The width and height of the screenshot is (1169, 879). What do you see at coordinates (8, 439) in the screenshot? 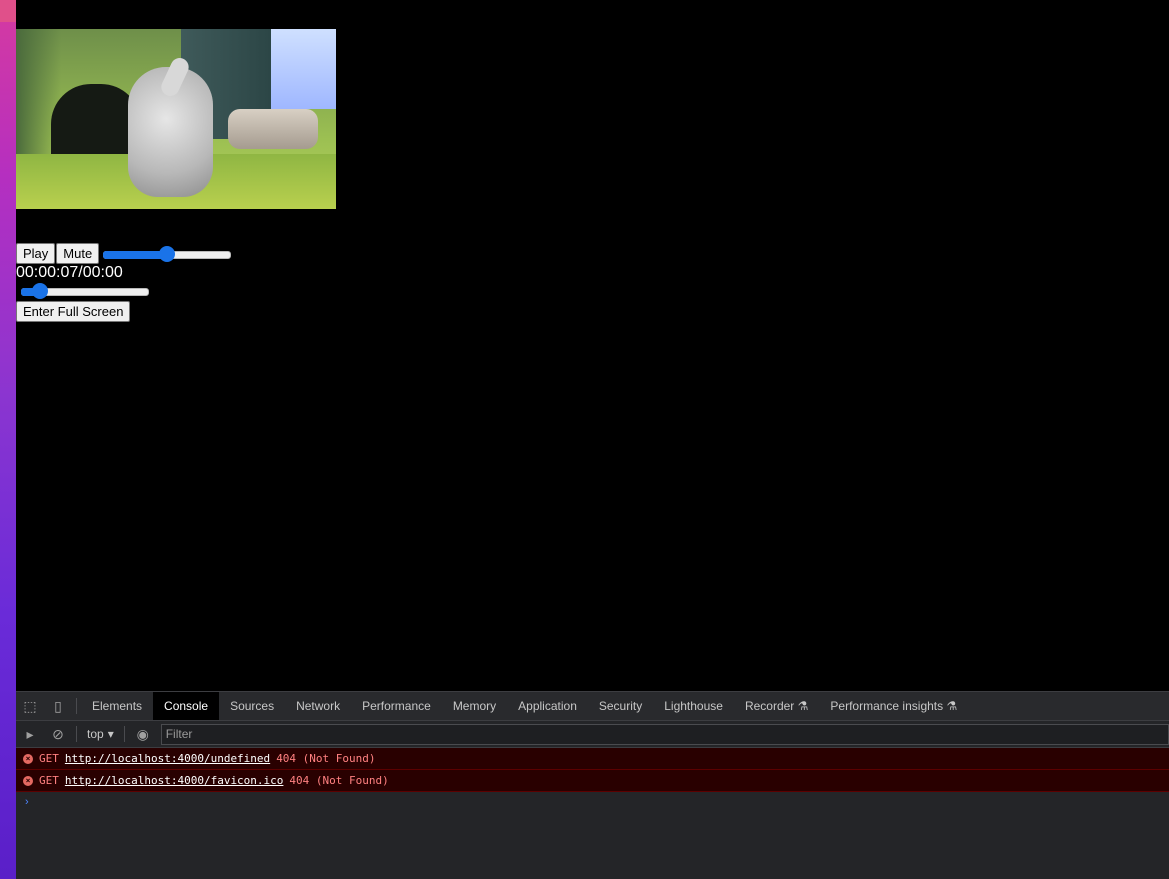
I see `desktop-background-strip` at bounding box center [8, 439].